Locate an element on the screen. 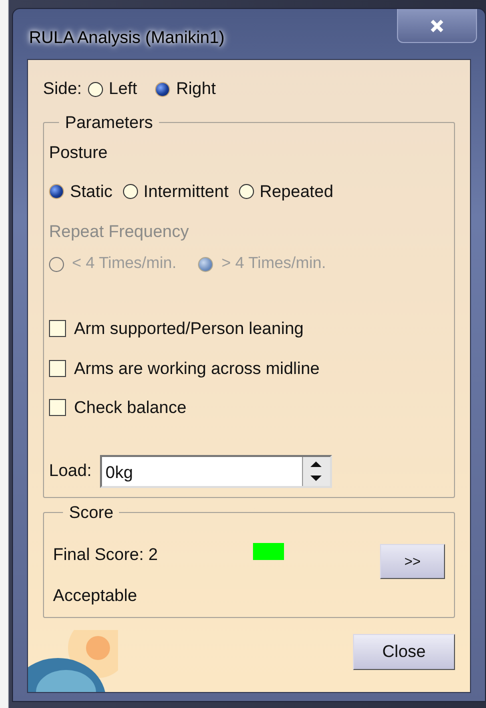  checkbox-label: Check balance is located at coordinates (130, 408).